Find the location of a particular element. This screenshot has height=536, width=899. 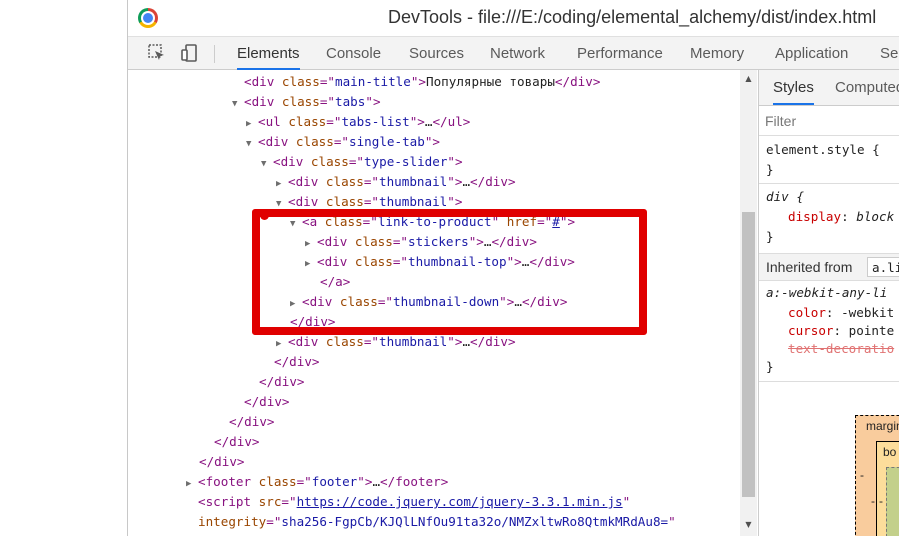

inspect-element-svg is located at coordinates (156, 52).